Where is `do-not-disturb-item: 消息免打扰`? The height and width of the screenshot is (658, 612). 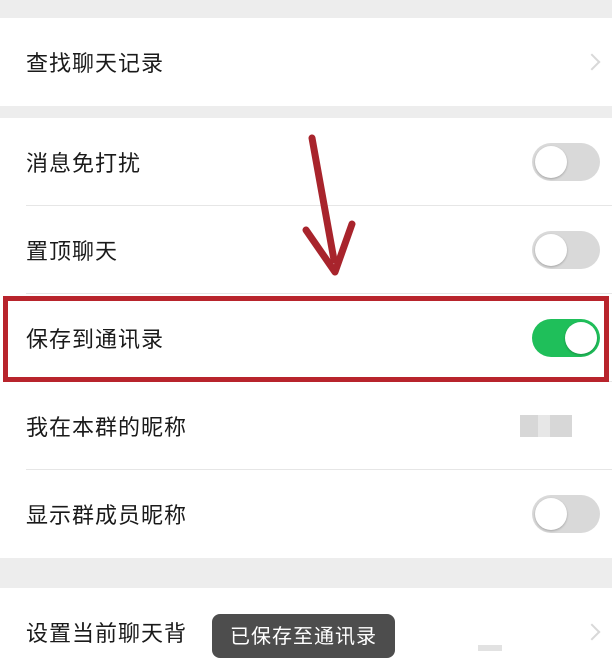 do-not-disturb-item: 消息免打扰 is located at coordinates (306, 162).